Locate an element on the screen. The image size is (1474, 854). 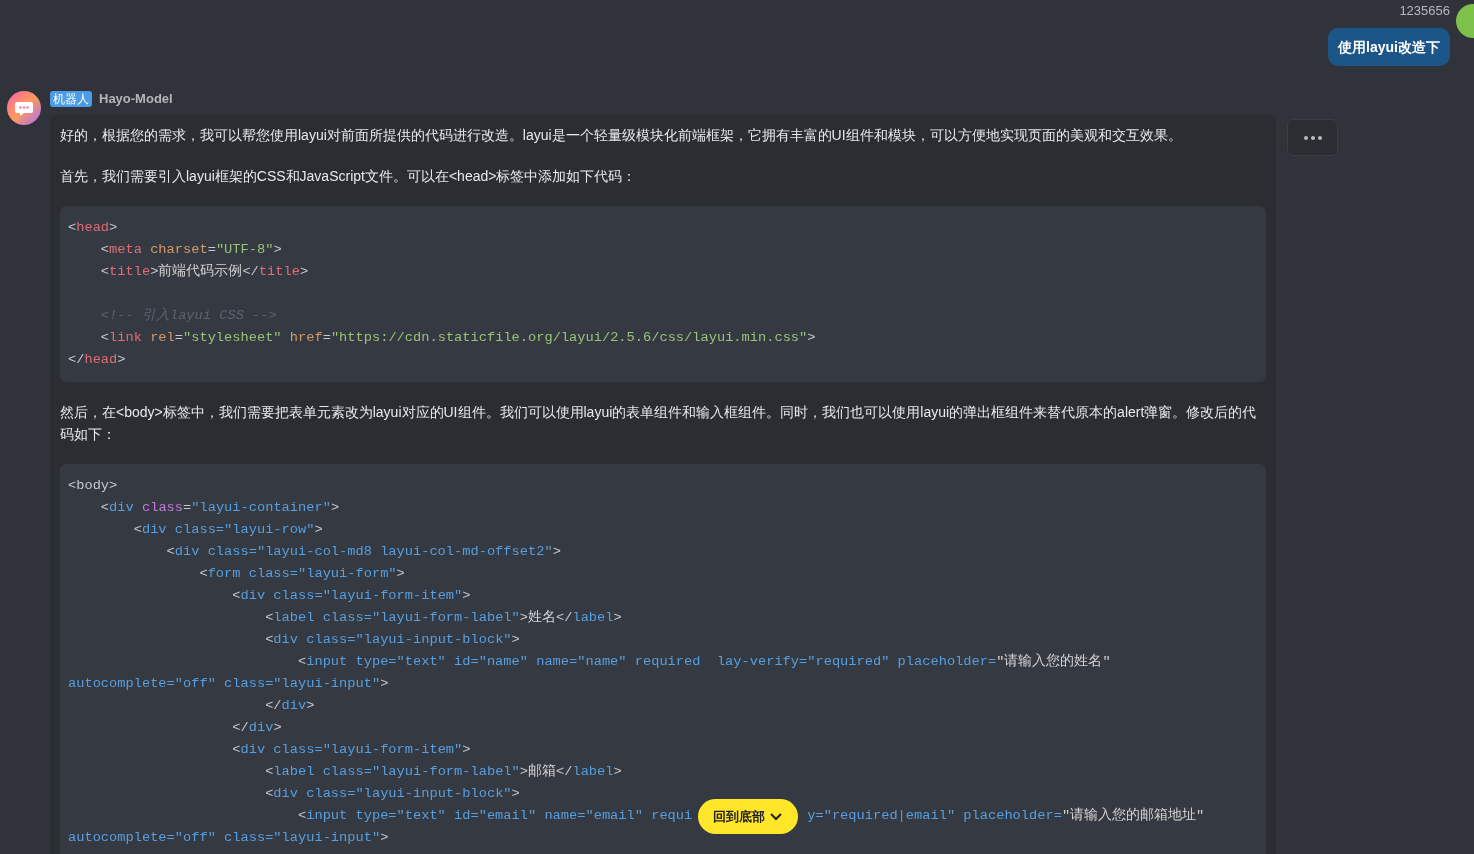
code-line: <input type="text" id="email" name="email" requi is located at coordinates (495, 816).